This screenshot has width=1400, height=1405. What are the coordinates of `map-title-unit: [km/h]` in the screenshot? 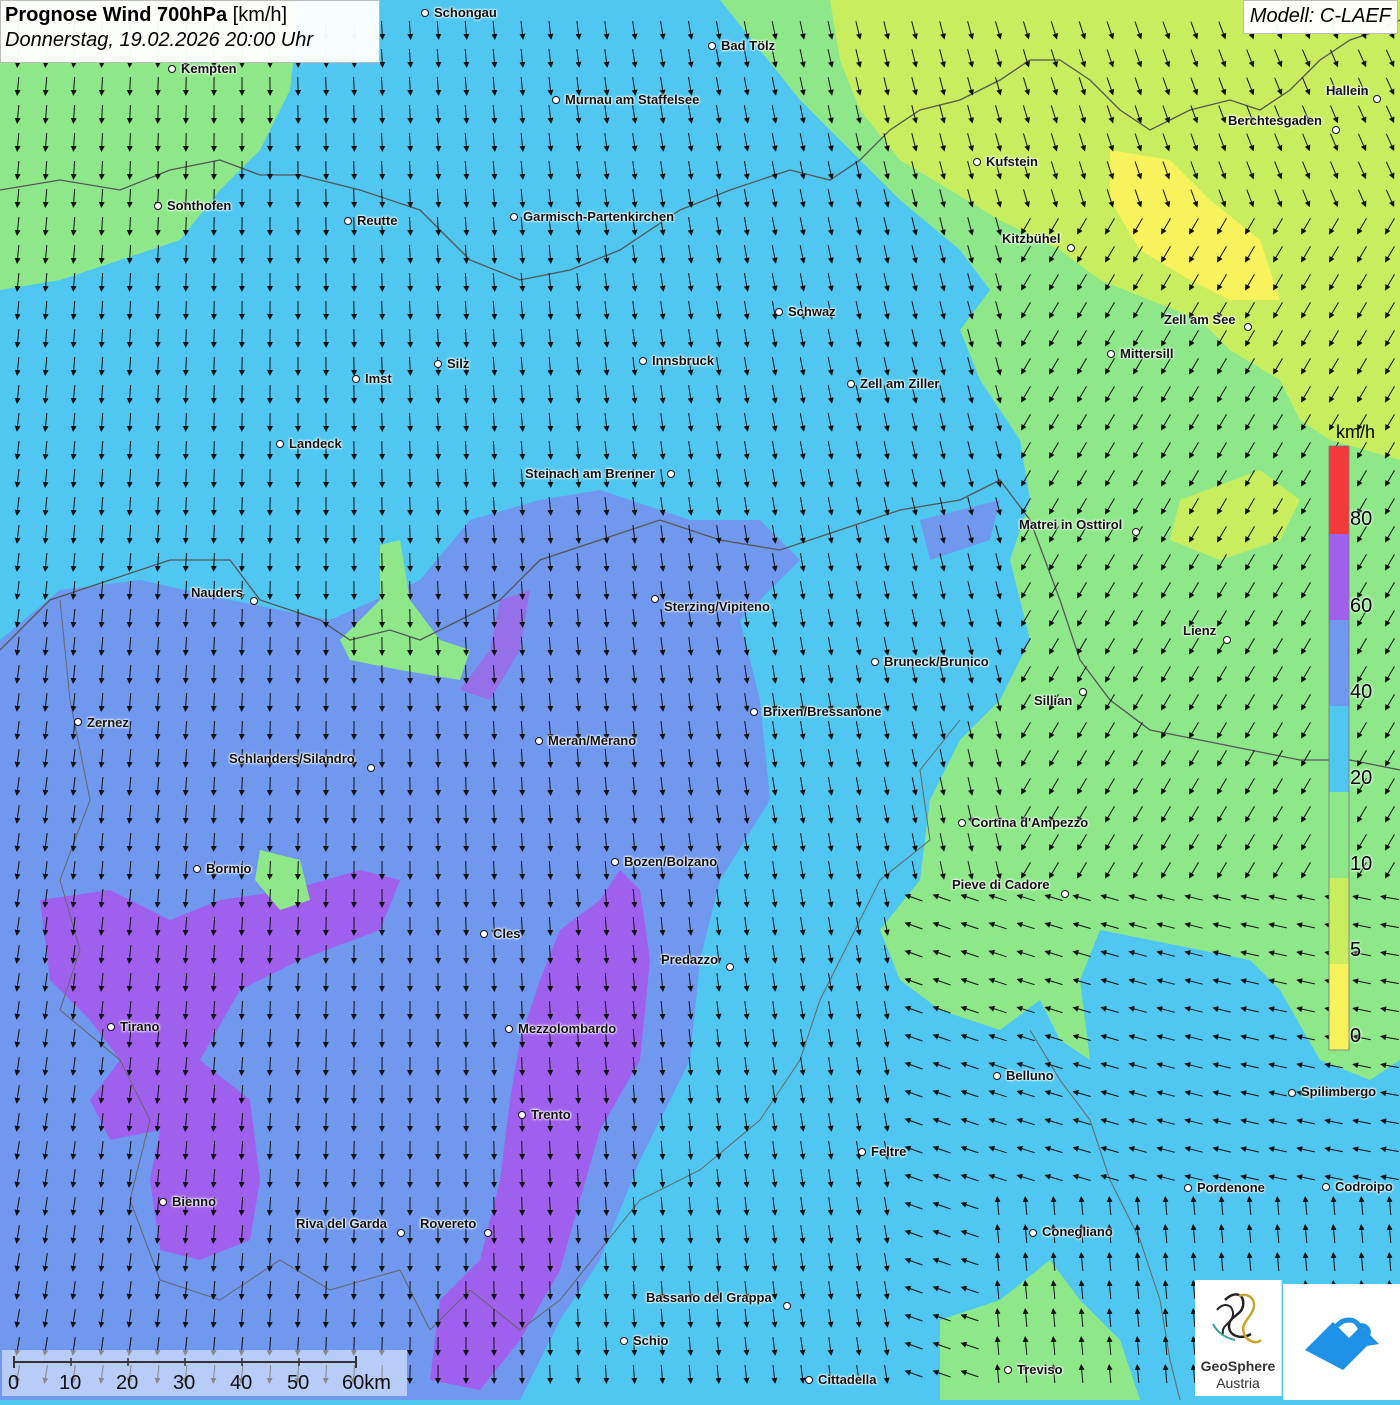 It's located at (257, 15).